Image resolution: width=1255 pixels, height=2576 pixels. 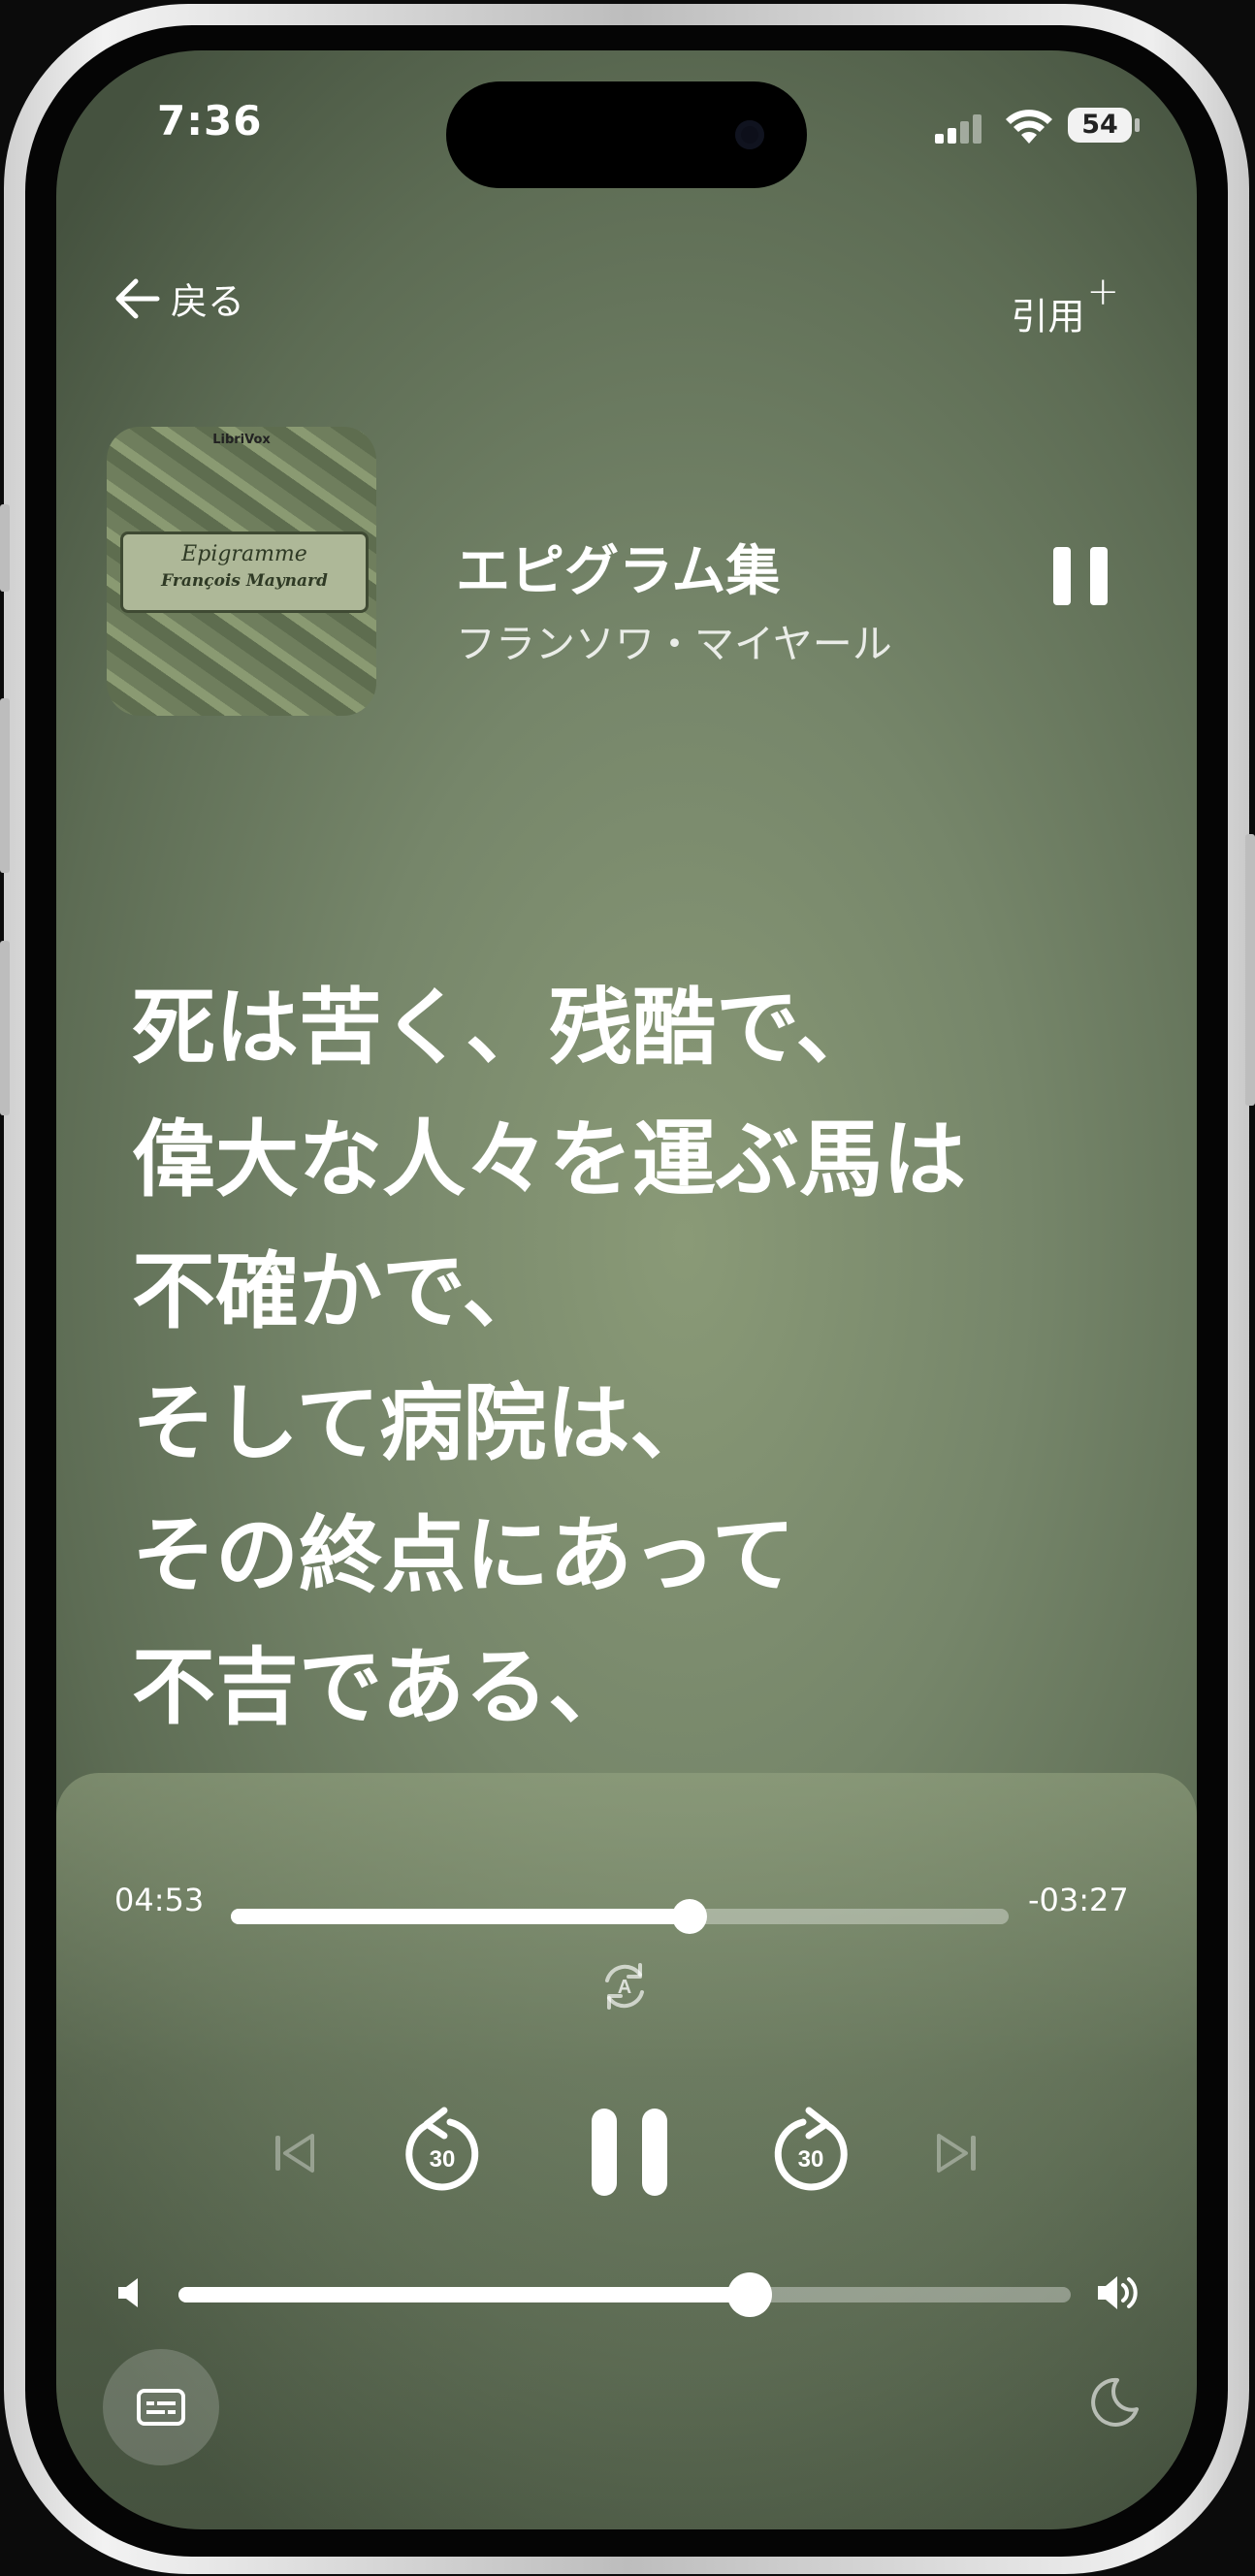 What do you see at coordinates (958, 129) in the screenshot?
I see `signal-icon` at bounding box center [958, 129].